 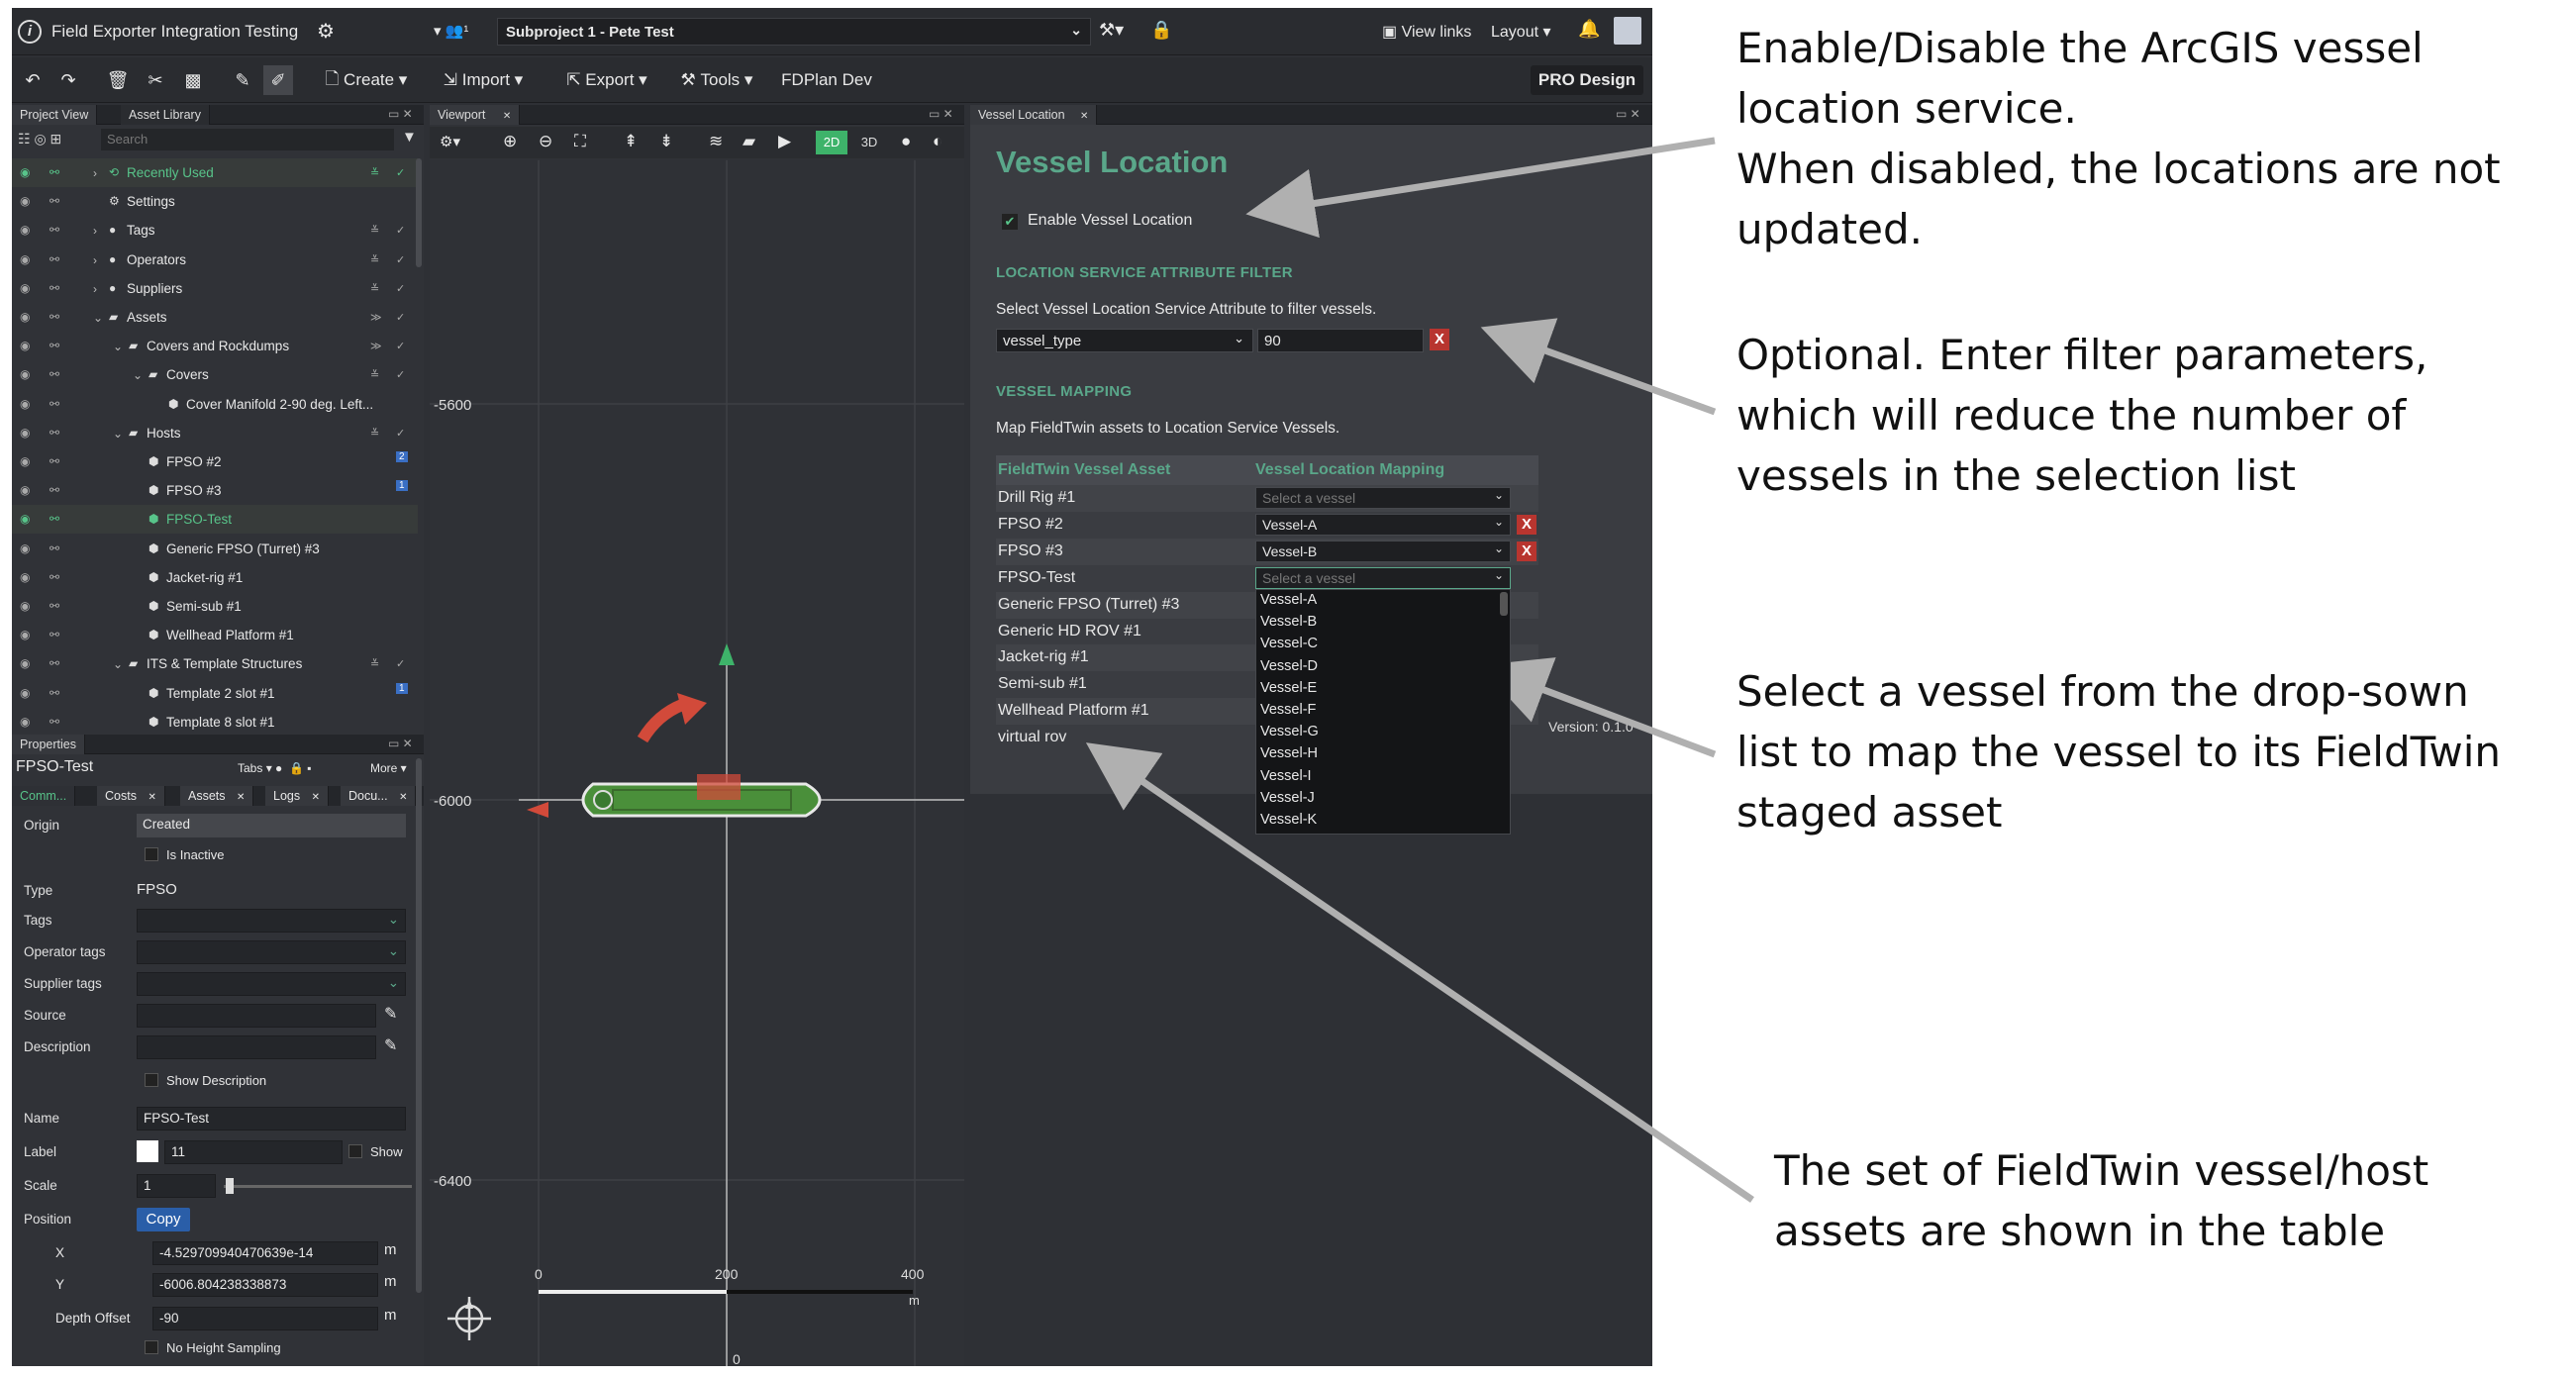 What do you see at coordinates (1286, 776) in the screenshot?
I see `vessel-option: Vessel-I` at bounding box center [1286, 776].